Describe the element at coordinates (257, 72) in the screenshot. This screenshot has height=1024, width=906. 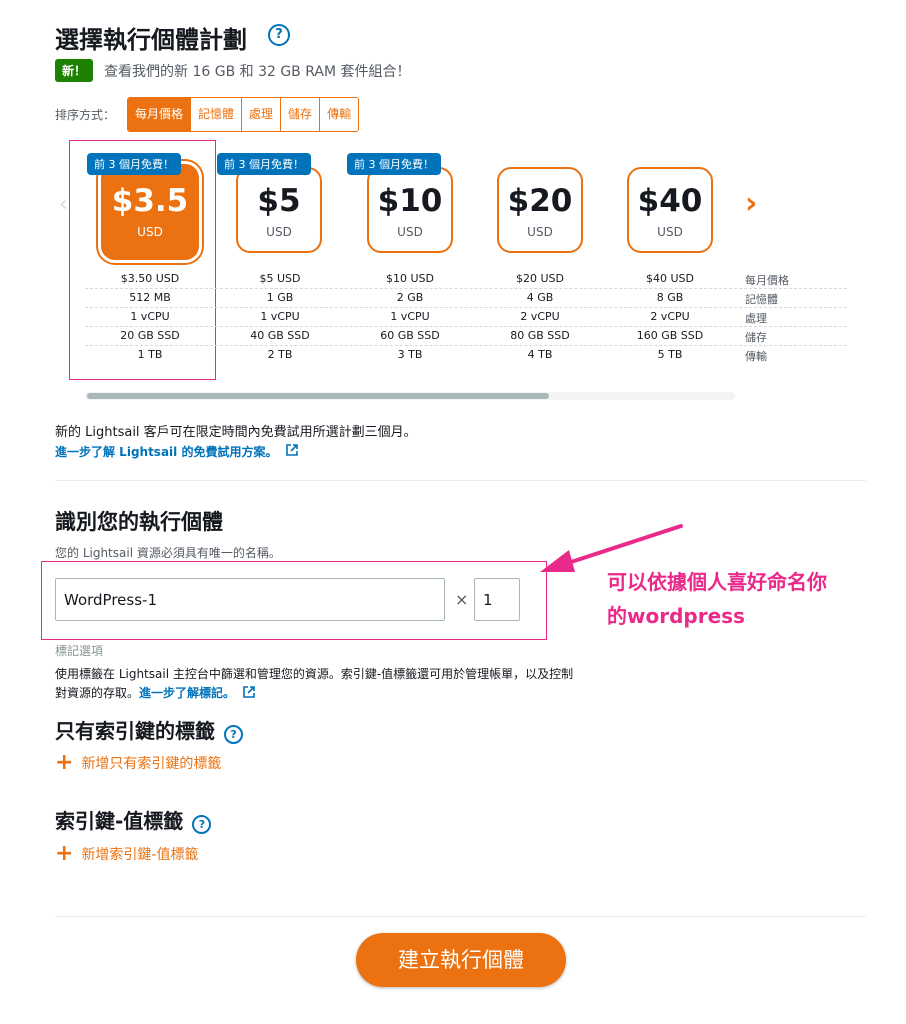
I see `new-announcement: 查看我們的新 16 GB 和 32 GB RAM 套件組合！` at that location.